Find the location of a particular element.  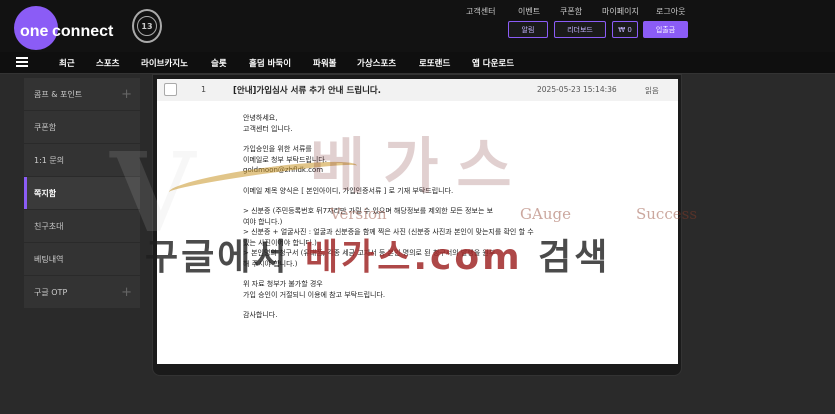

sidebar-item-message-box: 쪽지함 is located at coordinates (82, 193).